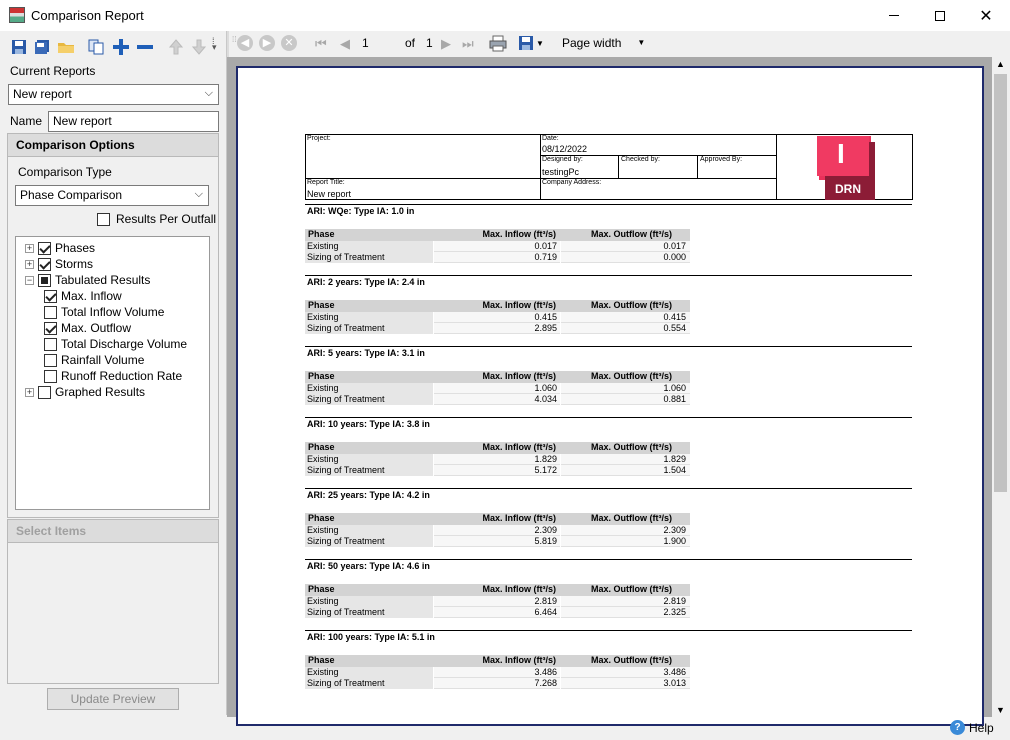 This screenshot has height=740, width=1010. Describe the element at coordinates (848, 189) in the screenshot. I see `logo-text: DRN` at that location.